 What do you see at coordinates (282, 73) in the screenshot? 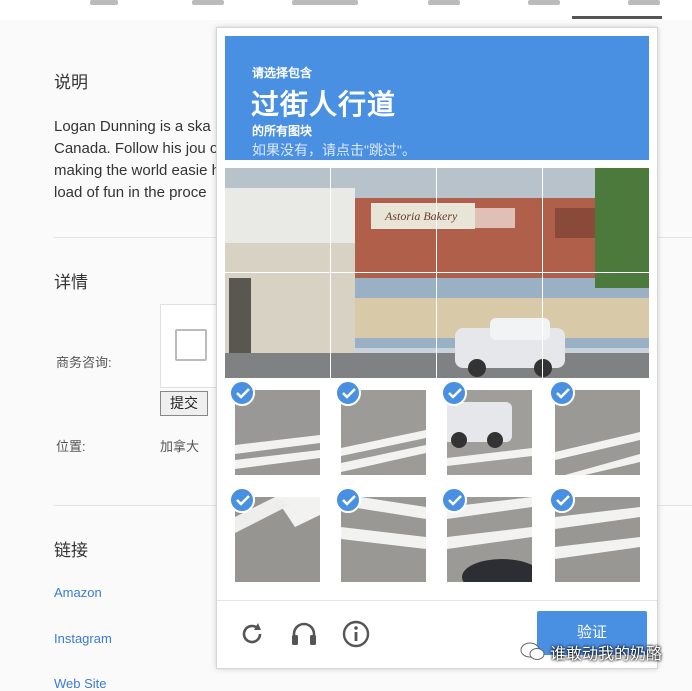
I see `prompt-prefix: 请选择包含` at bounding box center [282, 73].